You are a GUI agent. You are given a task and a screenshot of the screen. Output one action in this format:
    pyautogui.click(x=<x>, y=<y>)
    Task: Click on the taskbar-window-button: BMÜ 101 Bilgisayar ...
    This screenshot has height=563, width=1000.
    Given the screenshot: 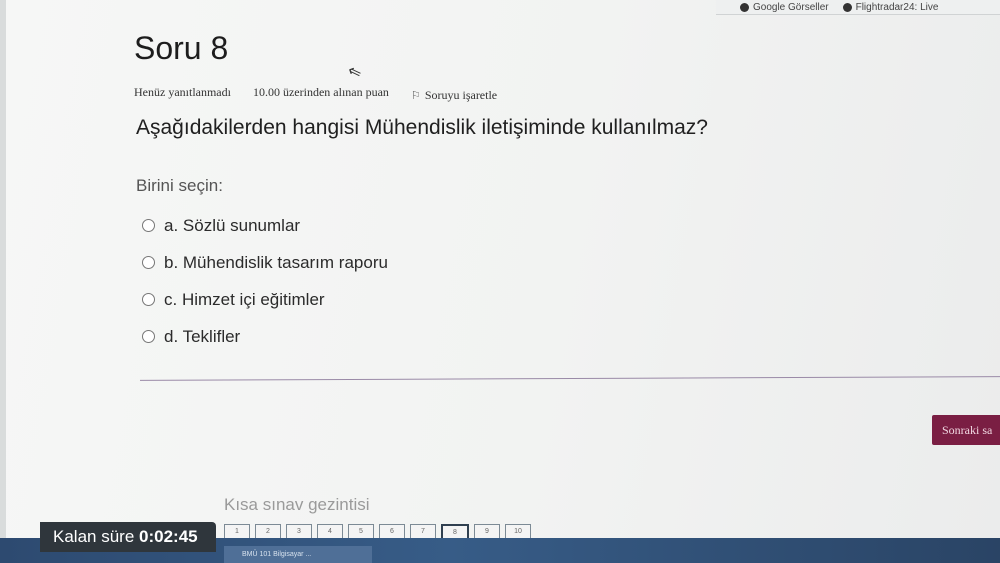 What is the action you would take?
    pyautogui.click(x=298, y=554)
    